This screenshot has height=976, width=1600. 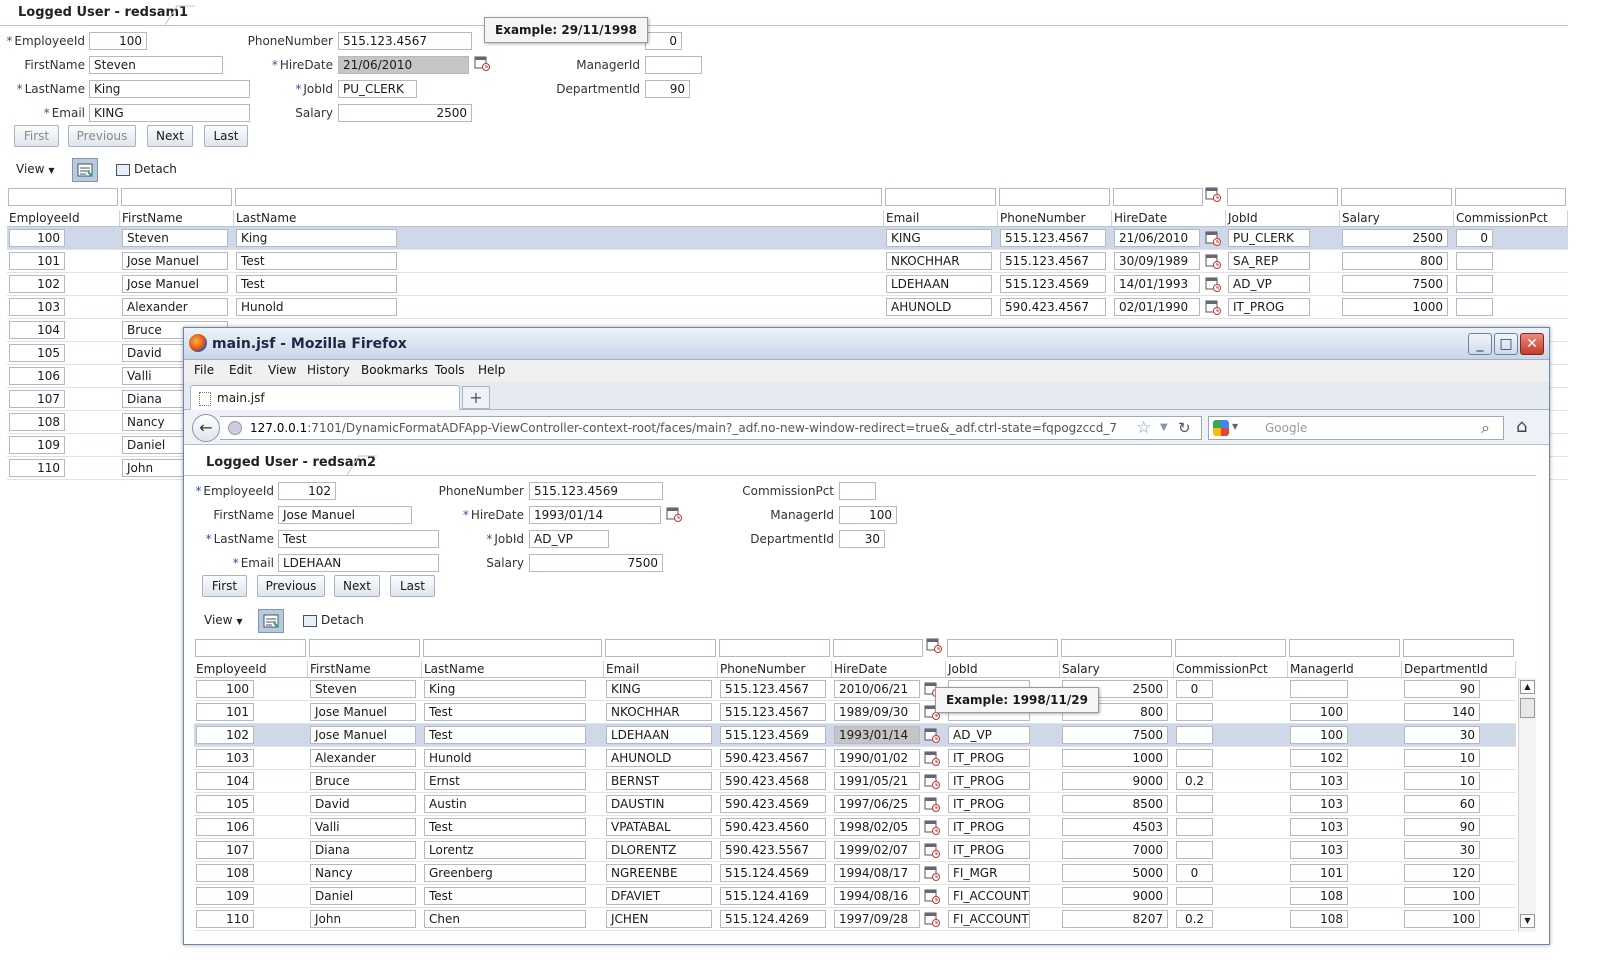 What do you see at coordinates (225, 712) in the screenshot?
I see `cell-id: 101` at bounding box center [225, 712].